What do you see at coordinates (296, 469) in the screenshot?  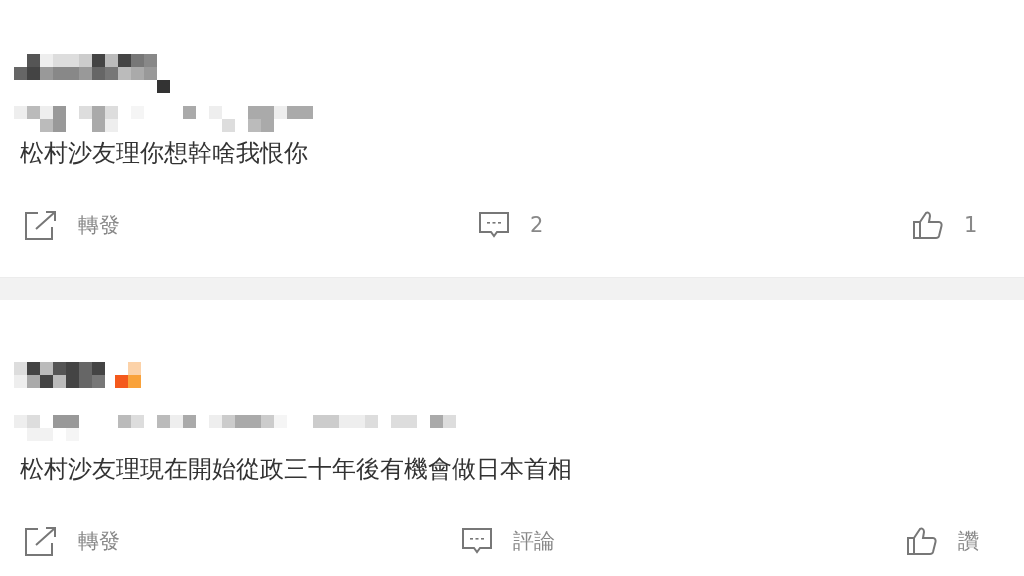 I see `comment-text: 松村沙友理現在開始從政三十年後有機會做日本首相` at bounding box center [296, 469].